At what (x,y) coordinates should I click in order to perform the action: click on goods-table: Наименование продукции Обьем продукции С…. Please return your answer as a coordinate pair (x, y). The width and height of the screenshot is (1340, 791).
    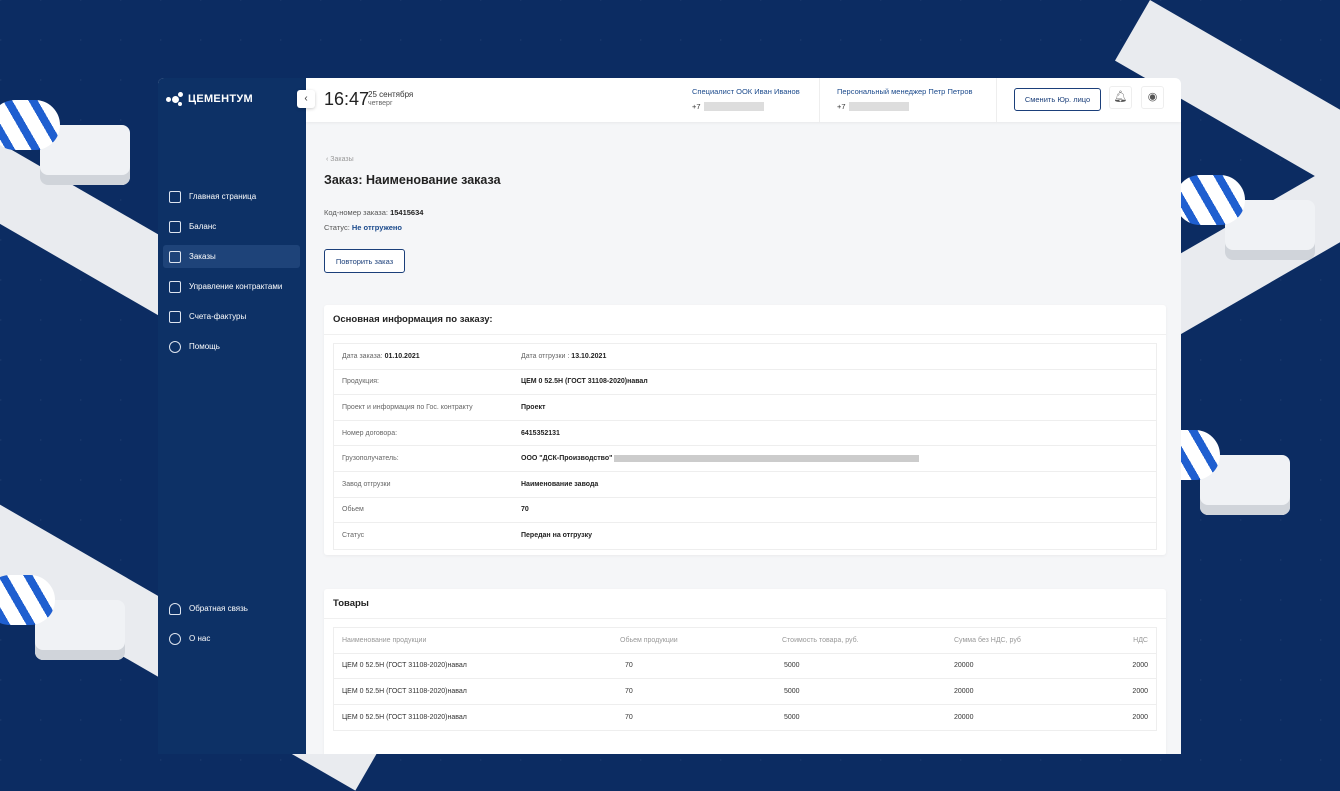
    Looking at the image, I should click on (745, 679).